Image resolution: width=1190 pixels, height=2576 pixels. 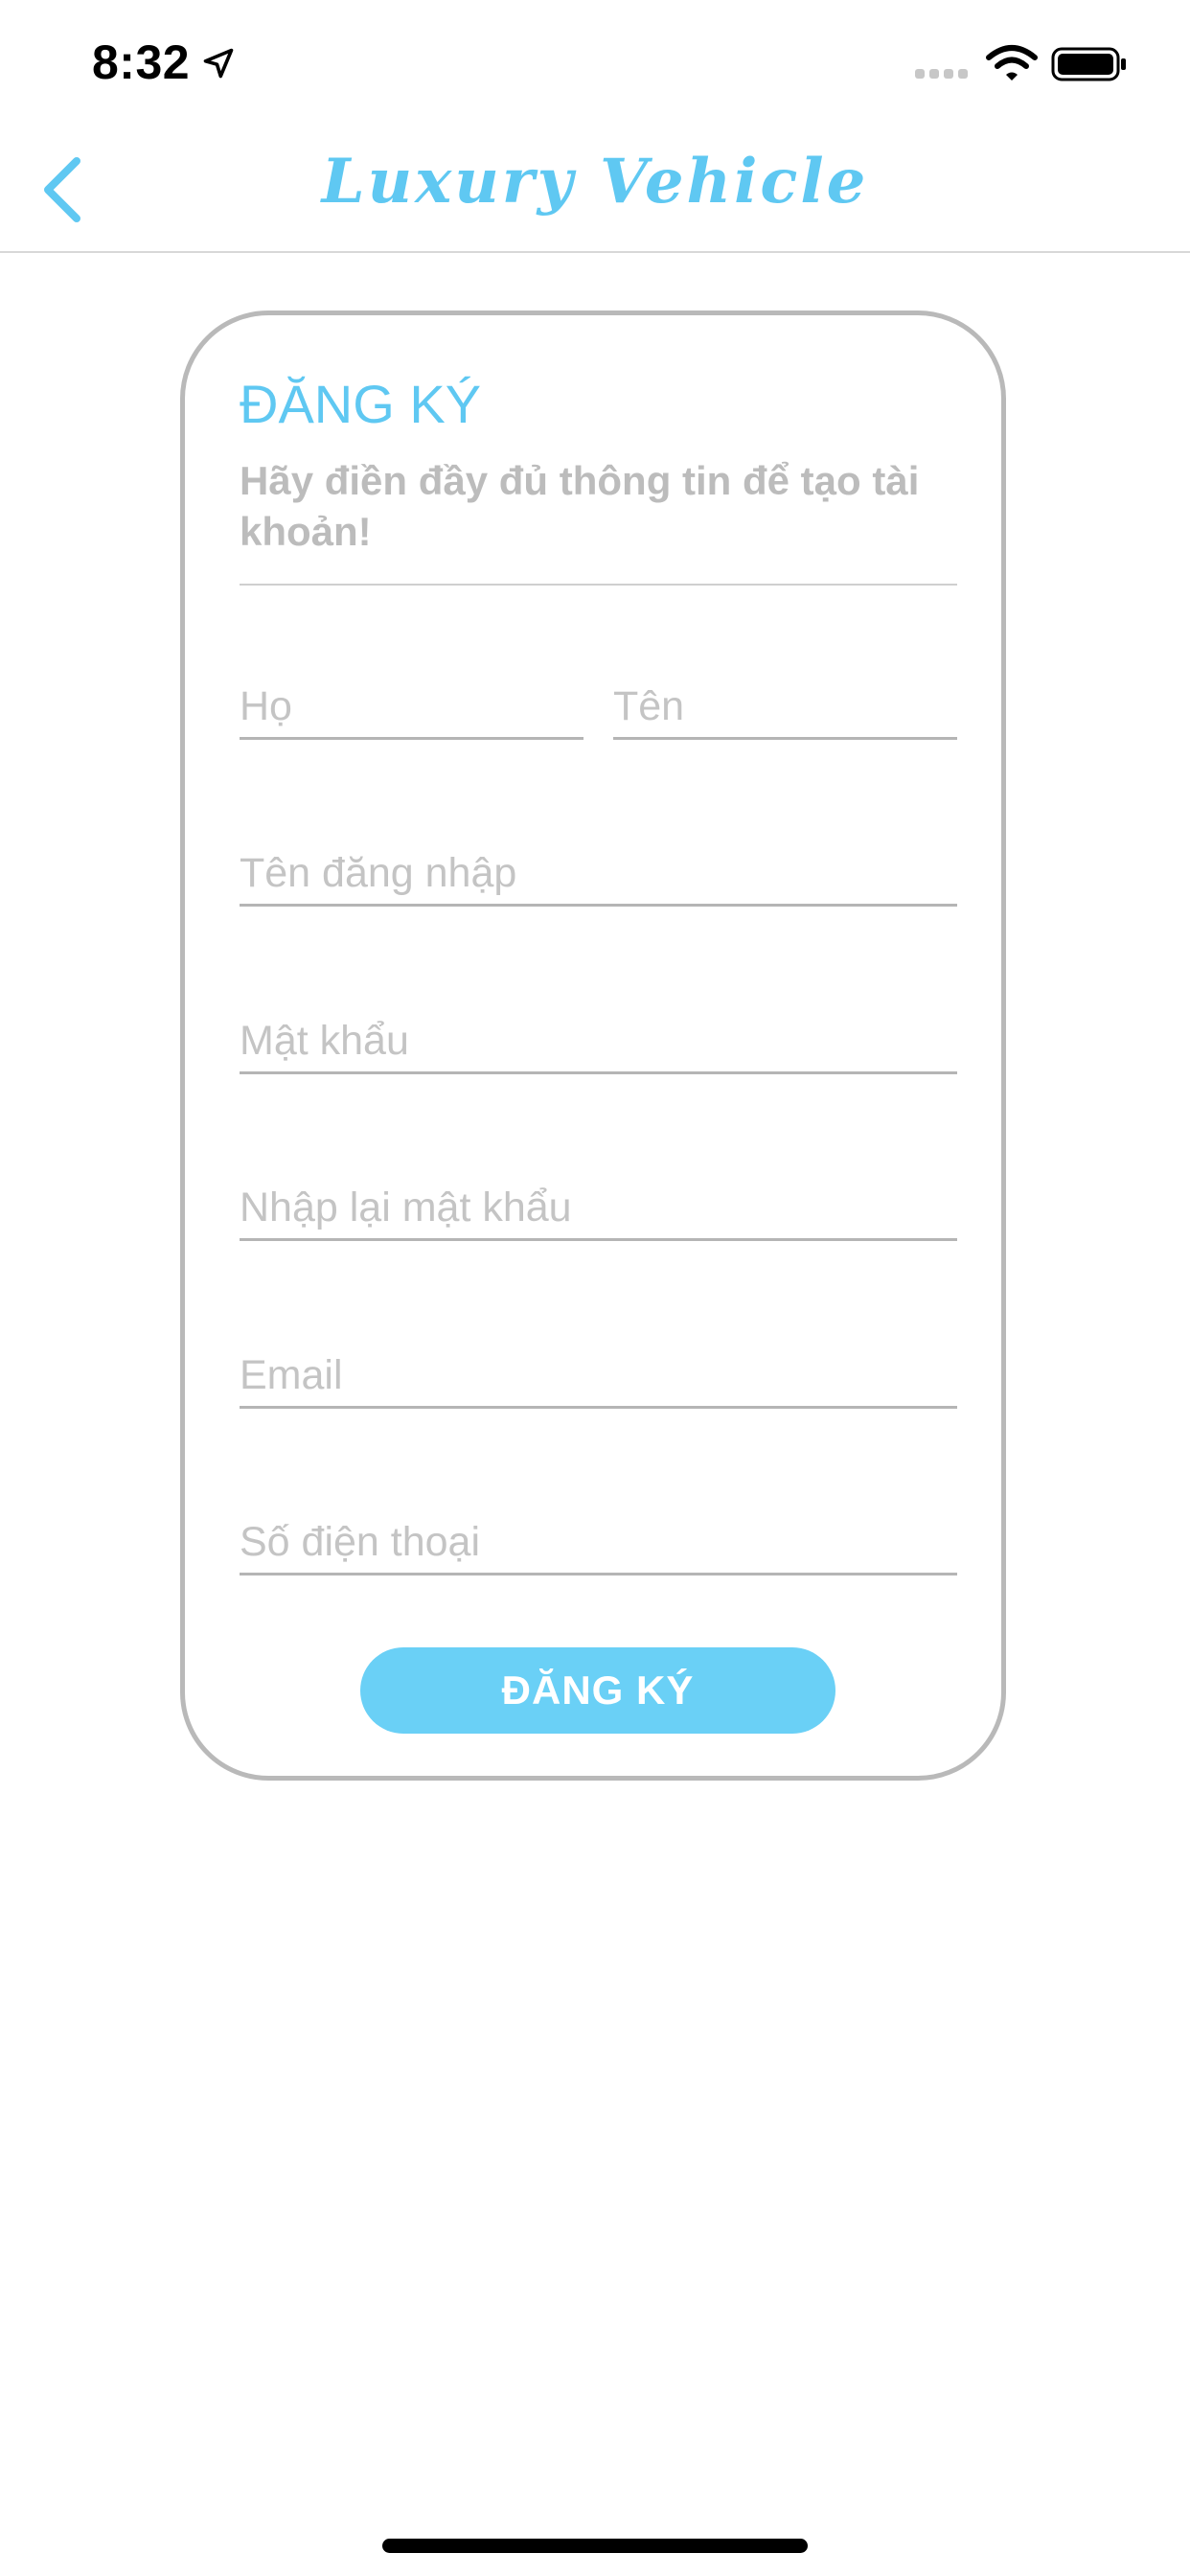 I want to click on password-field, so click(x=599, y=1042).